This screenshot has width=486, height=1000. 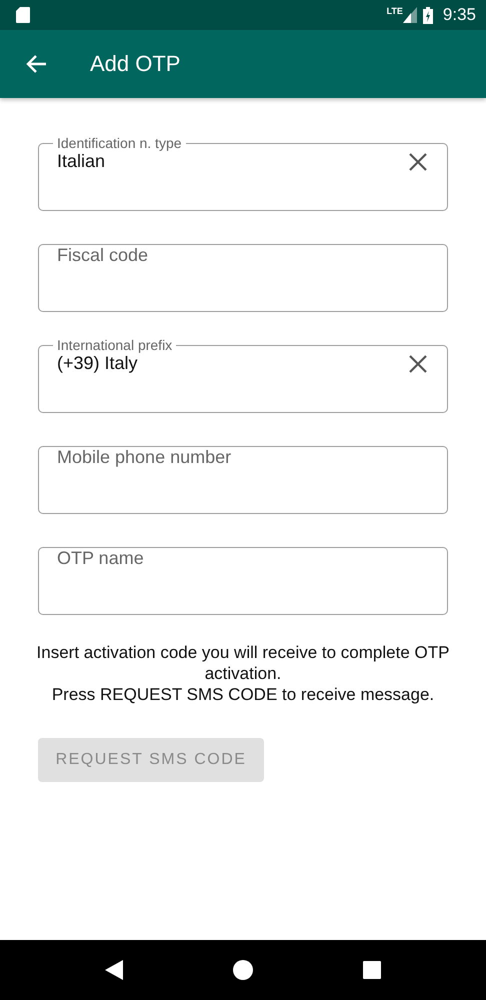 What do you see at coordinates (36, 64) in the screenshot?
I see `back-arrow-icon` at bounding box center [36, 64].